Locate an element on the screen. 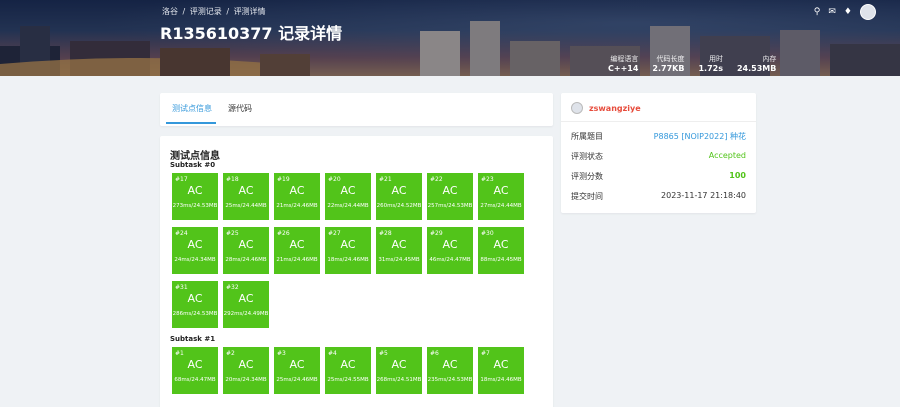  test-case-tile: #26 AC 21ms/24.46MB is located at coordinates (297, 250).